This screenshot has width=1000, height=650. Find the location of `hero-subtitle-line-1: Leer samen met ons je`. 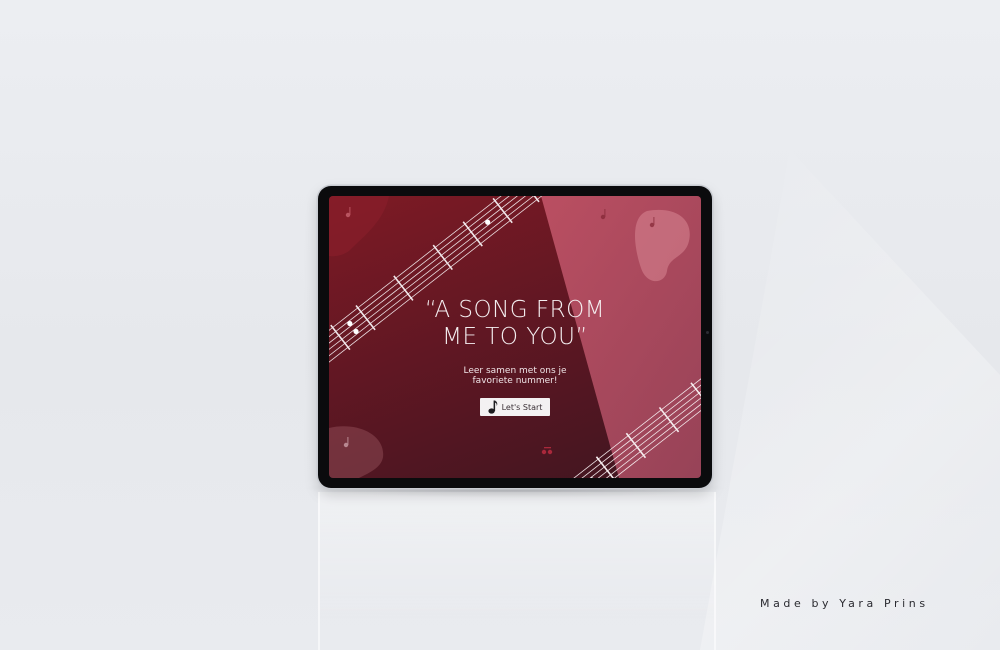

hero-subtitle-line-1: Leer samen met ons je is located at coordinates (515, 371).